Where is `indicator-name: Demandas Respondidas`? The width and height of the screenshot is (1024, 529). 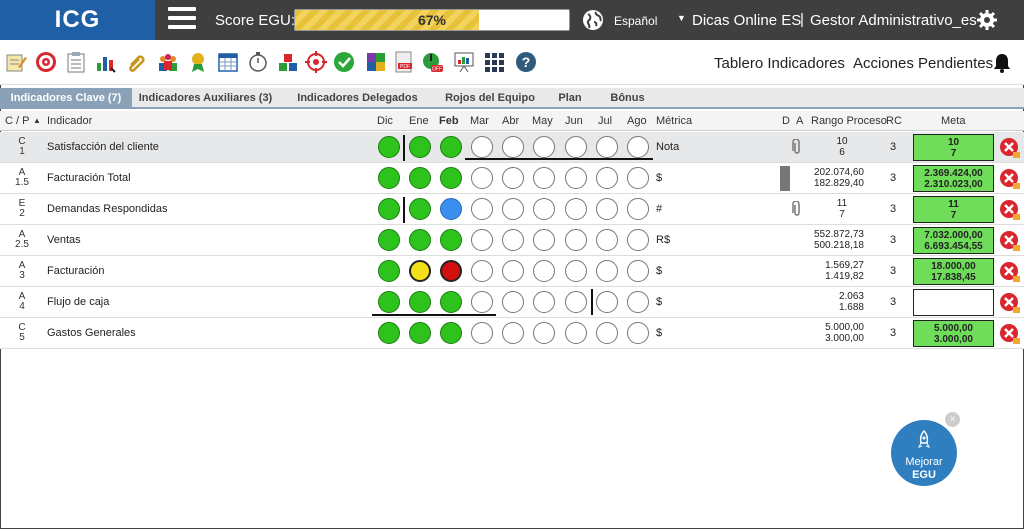
indicator-name: Demandas Respondidas is located at coordinates (107, 209).